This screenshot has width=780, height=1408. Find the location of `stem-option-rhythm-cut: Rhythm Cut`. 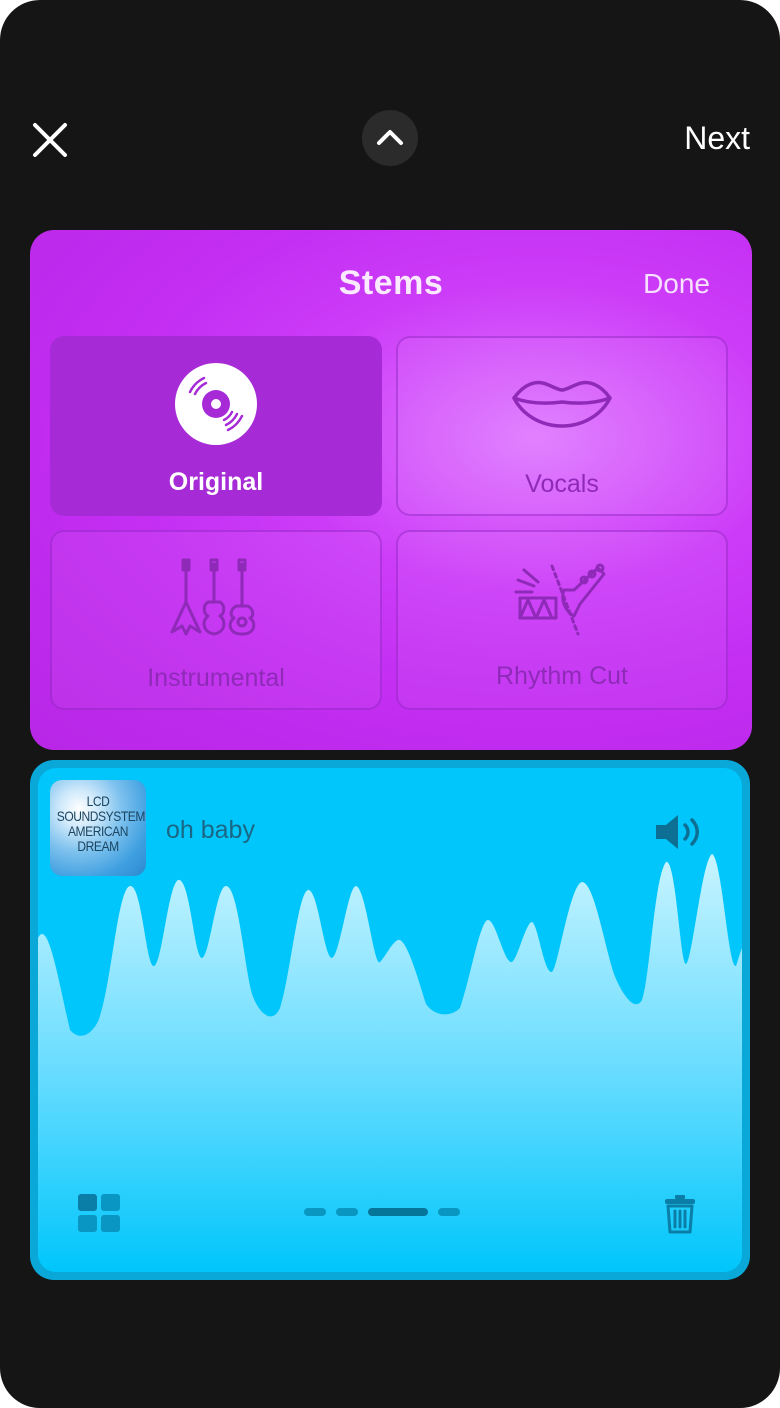

stem-option-rhythm-cut: Rhythm Cut is located at coordinates (562, 620).